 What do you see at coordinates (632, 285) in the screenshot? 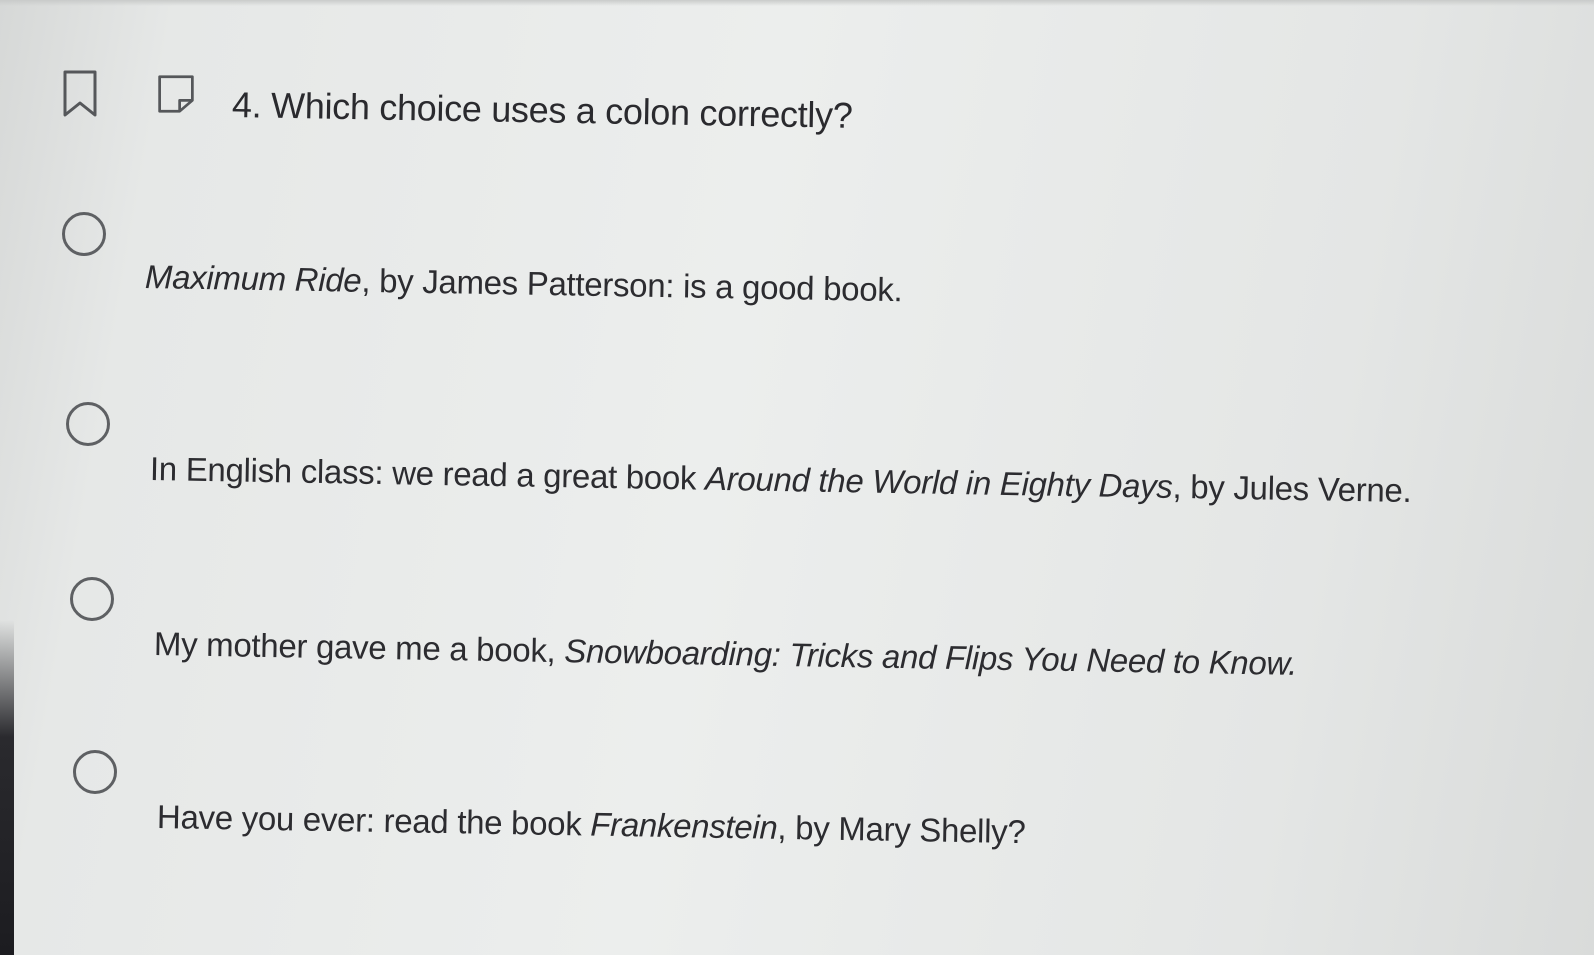
I see `option-text-segment: , by James Patterson: is a good book.` at bounding box center [632, 285].